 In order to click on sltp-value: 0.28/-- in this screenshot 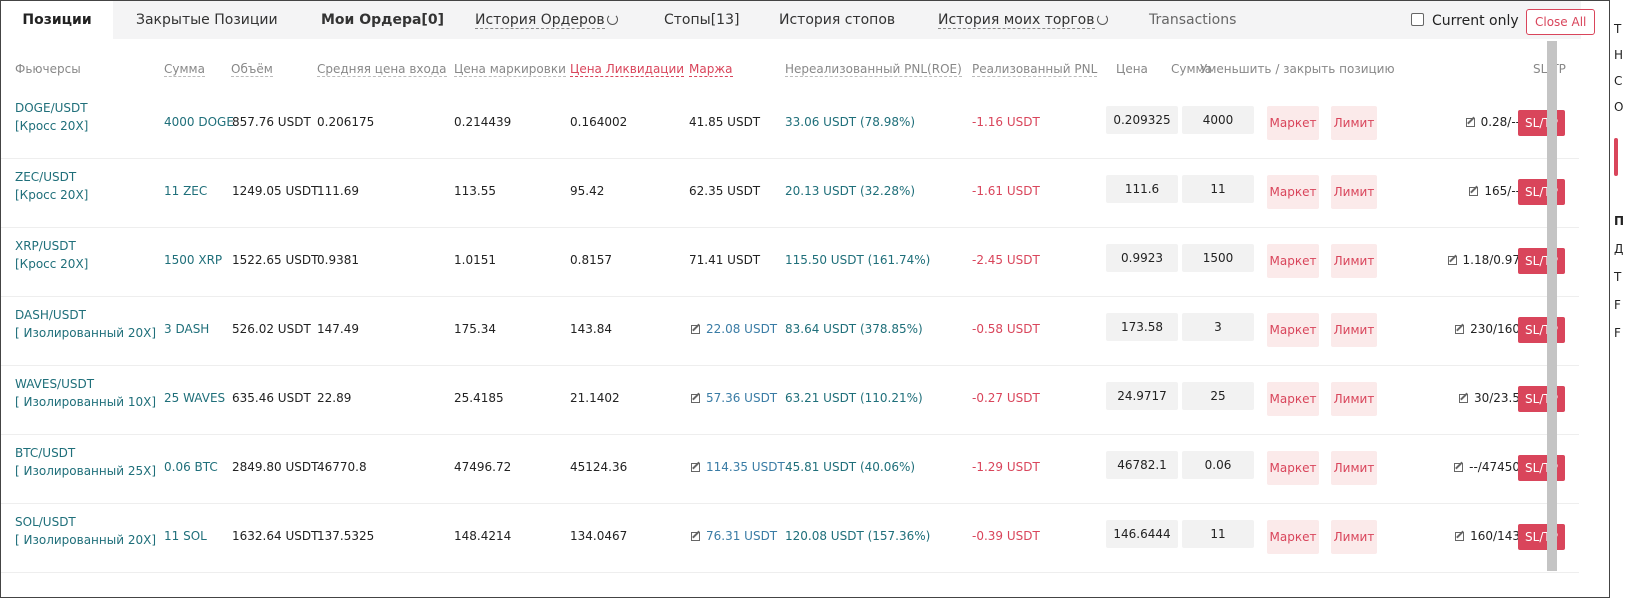, I will do `click(1492, 122)`.